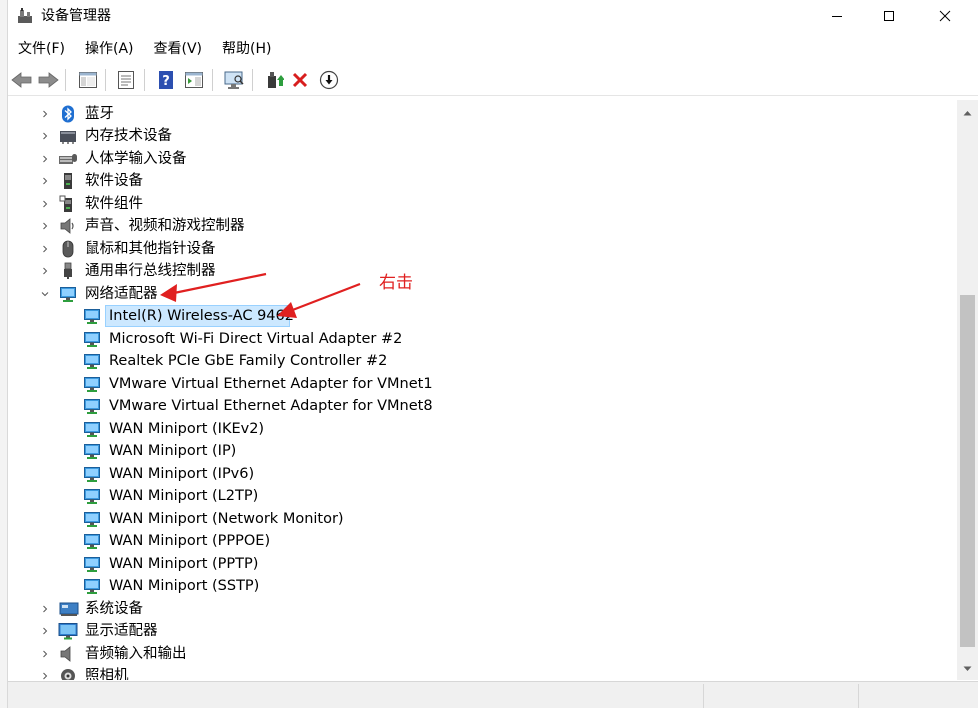 This screenshot has height=708, width=978. What do you see at coordinates (493, 694) in the screenshot?
I see `status-bar` at bounding box center [493, 694].